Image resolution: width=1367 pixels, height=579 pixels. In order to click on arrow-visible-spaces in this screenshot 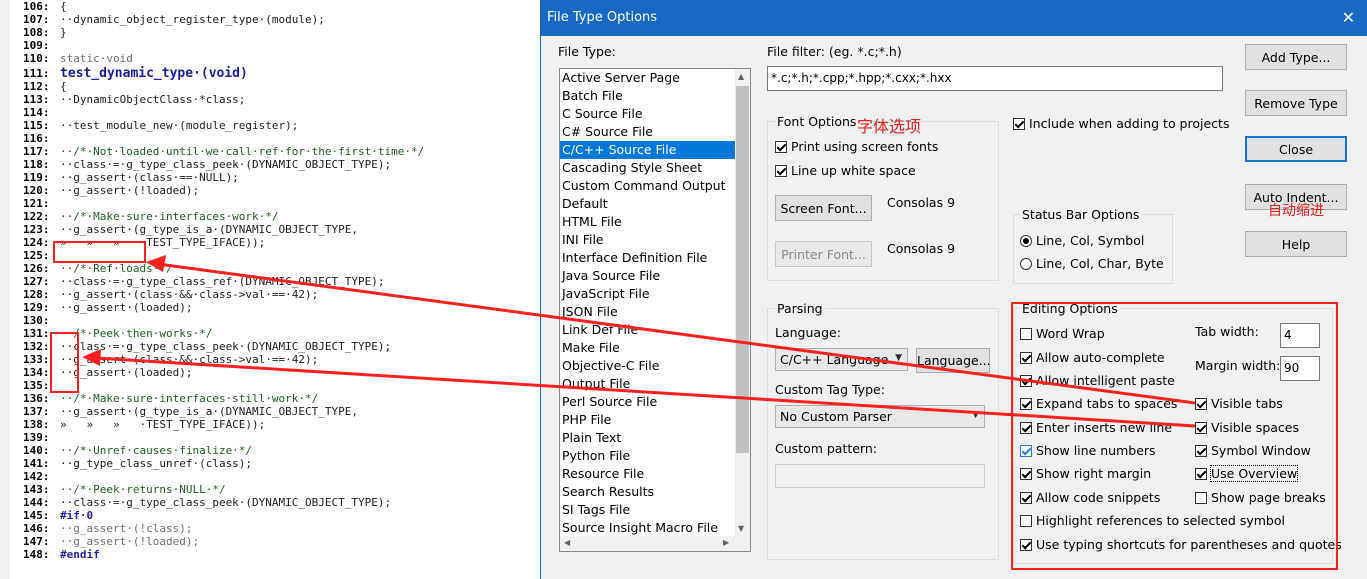, I will do `click(645, 392)`.